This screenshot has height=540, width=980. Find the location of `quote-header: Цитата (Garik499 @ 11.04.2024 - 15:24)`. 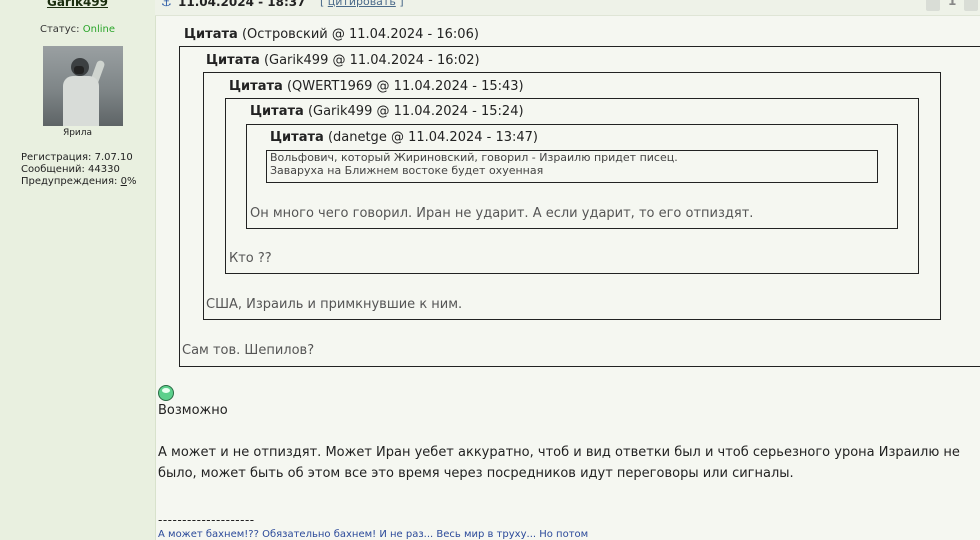

quote-header: Цитата (Garik499 @ 11.04.2024 - 15:24) is located at coordinates (387, 111).